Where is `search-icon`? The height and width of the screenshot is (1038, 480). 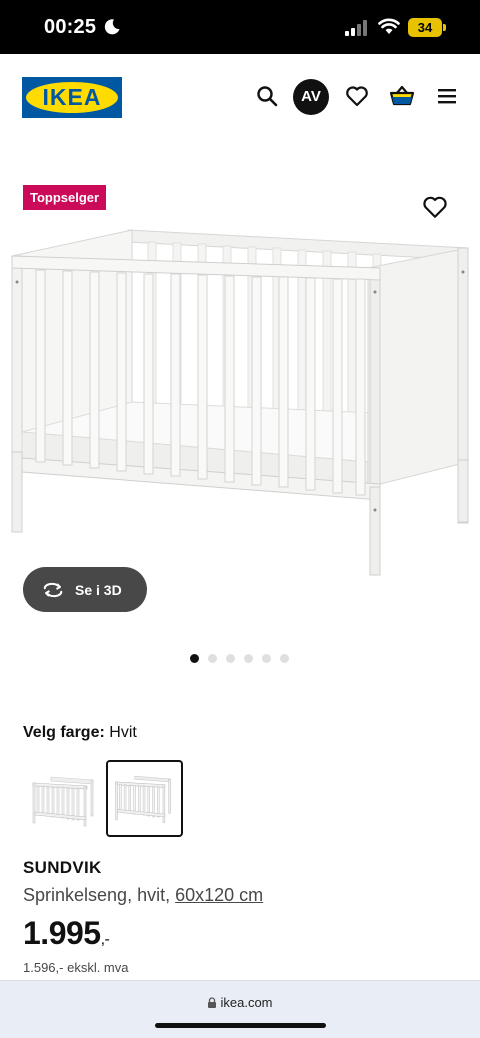
search-icon is located at coordinates (267, 96).